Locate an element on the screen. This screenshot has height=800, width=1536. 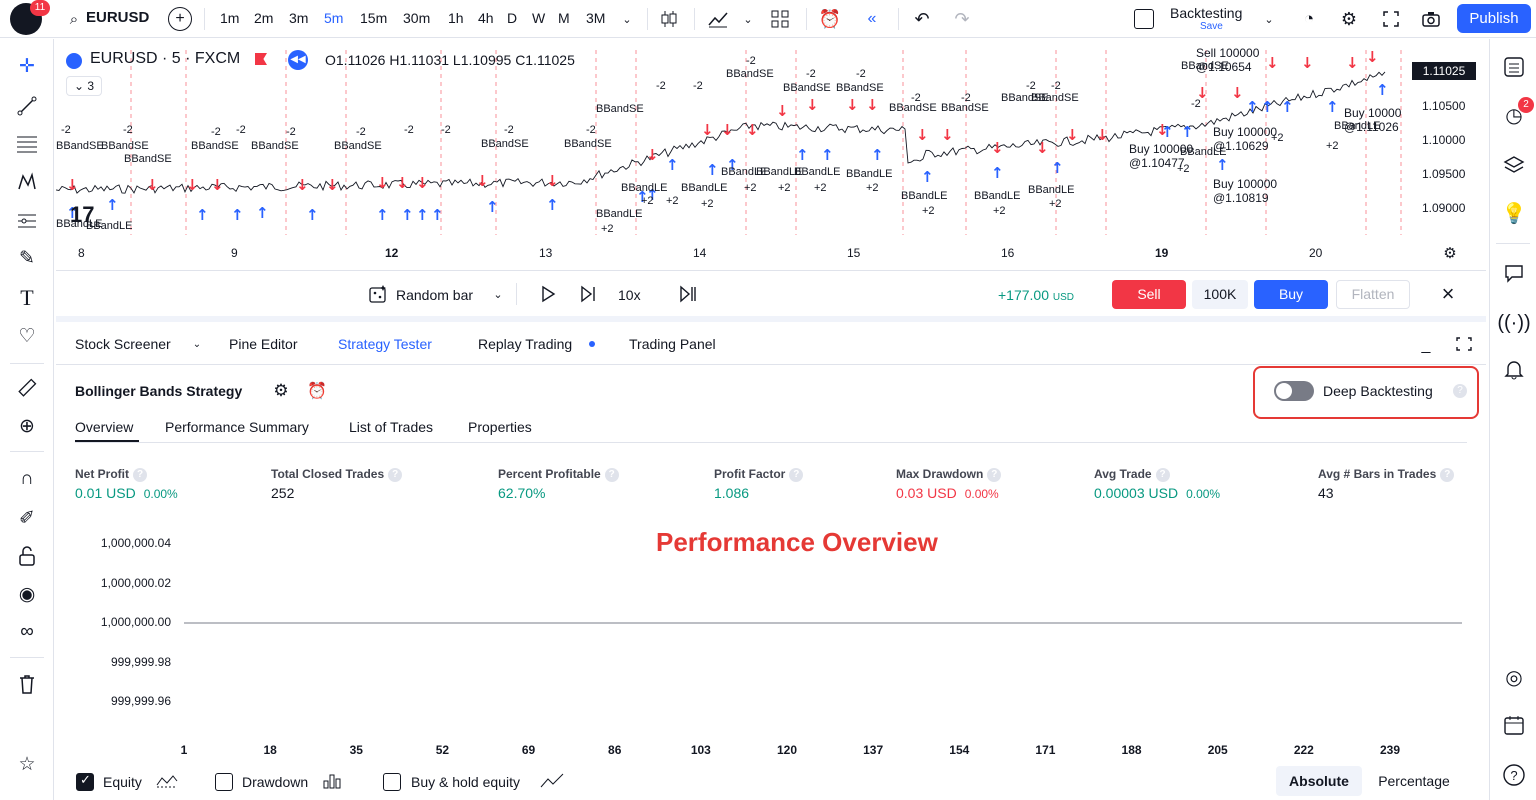
timeframe-1h: 1h is located at coordinates (456, 18).